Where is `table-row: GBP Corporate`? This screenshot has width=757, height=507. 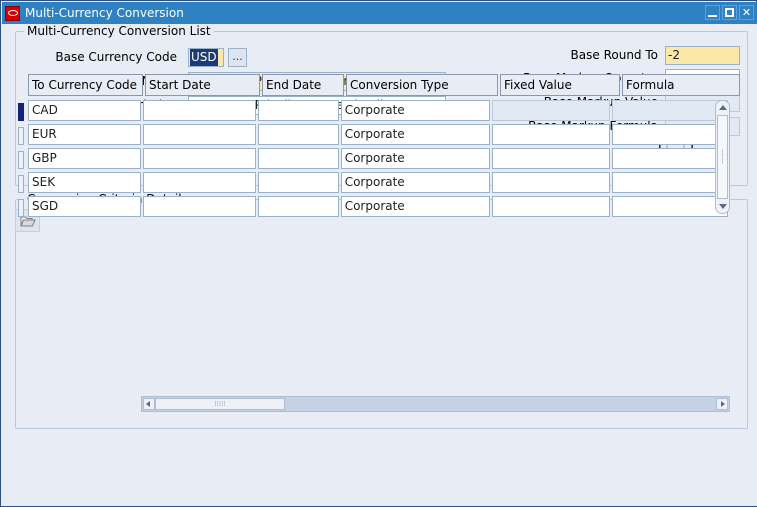
table-row: GBP Corporate is located at coordinates (379, 160).